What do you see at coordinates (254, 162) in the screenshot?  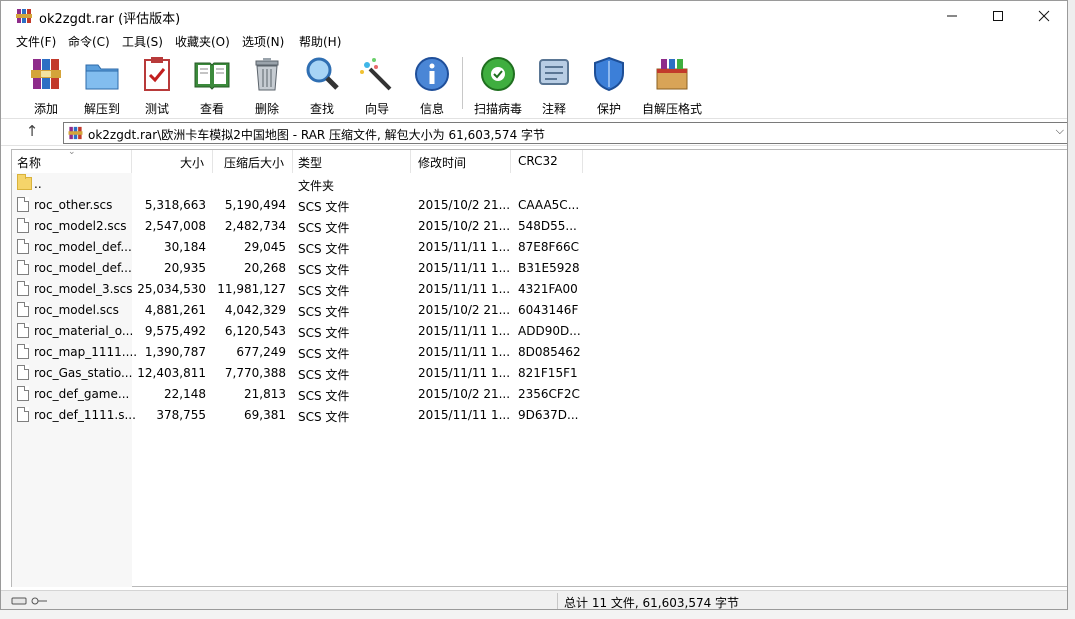 I see `column-packed: 压缩后大小` at bounding box center [254, 162].